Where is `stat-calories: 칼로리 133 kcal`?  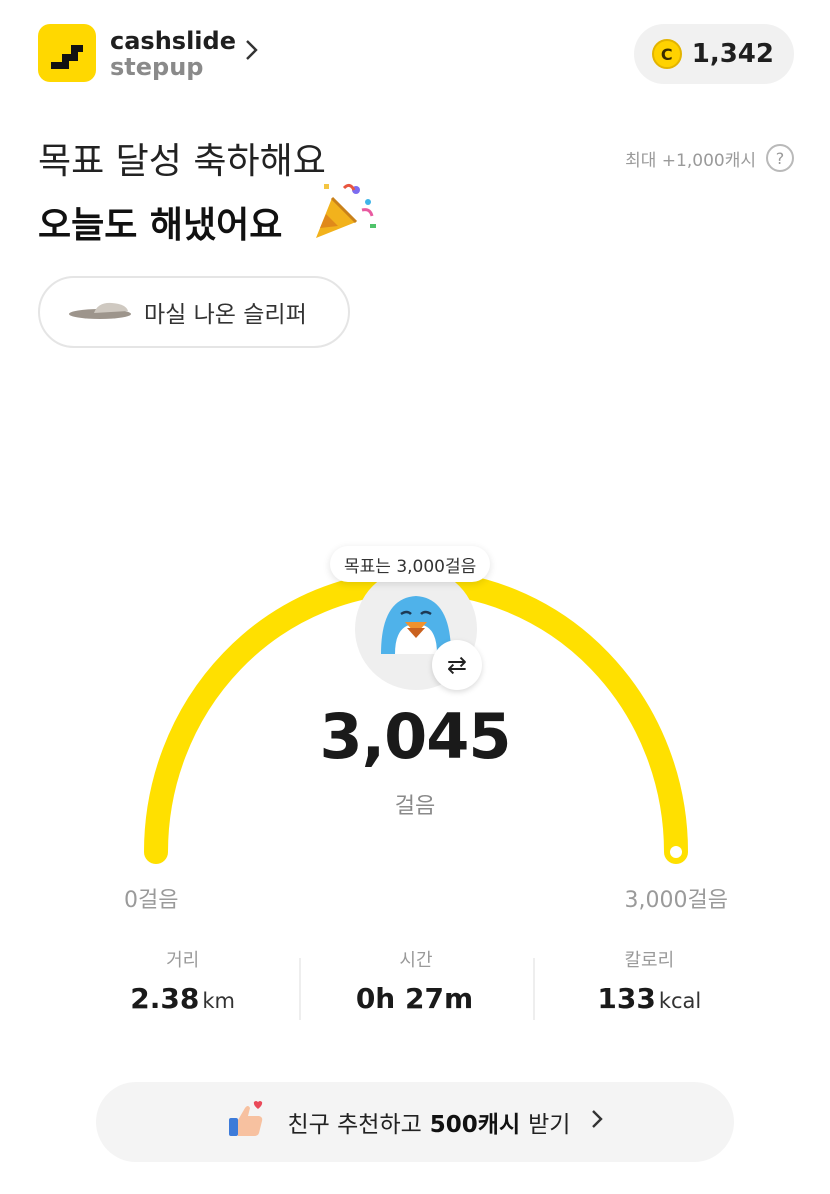 stat-calories: 칼로리 133 kcal is located at coordinates (649, 986).